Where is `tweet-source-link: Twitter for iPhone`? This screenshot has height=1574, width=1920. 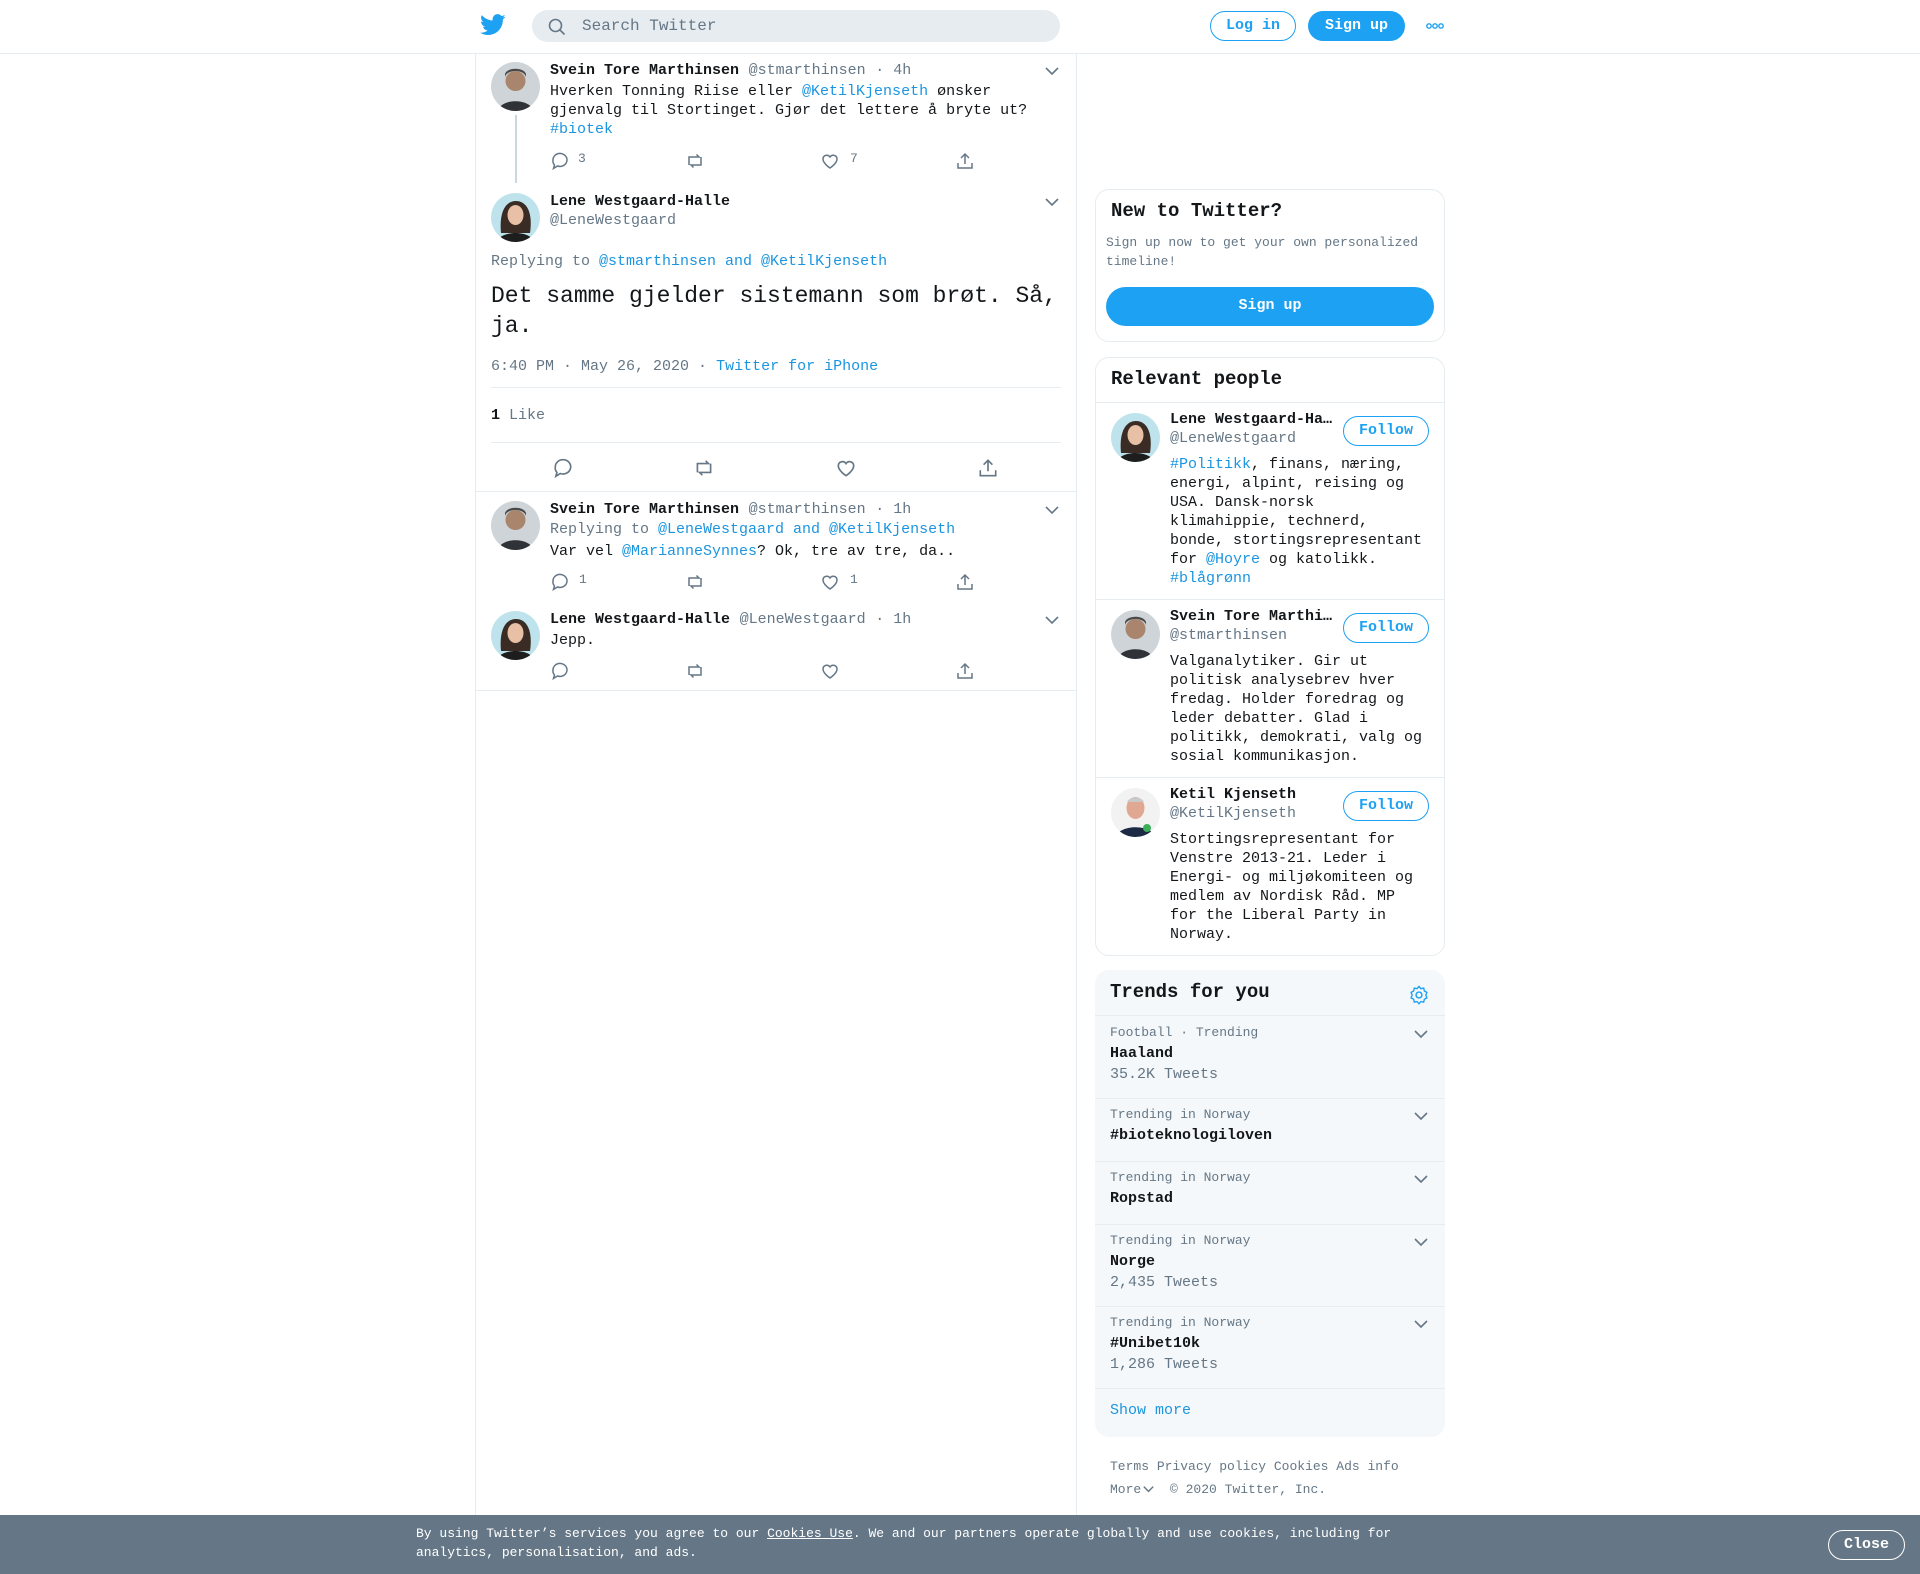 tweet-source-link: Twitter for iPhone is located at coordinates (797, 366).